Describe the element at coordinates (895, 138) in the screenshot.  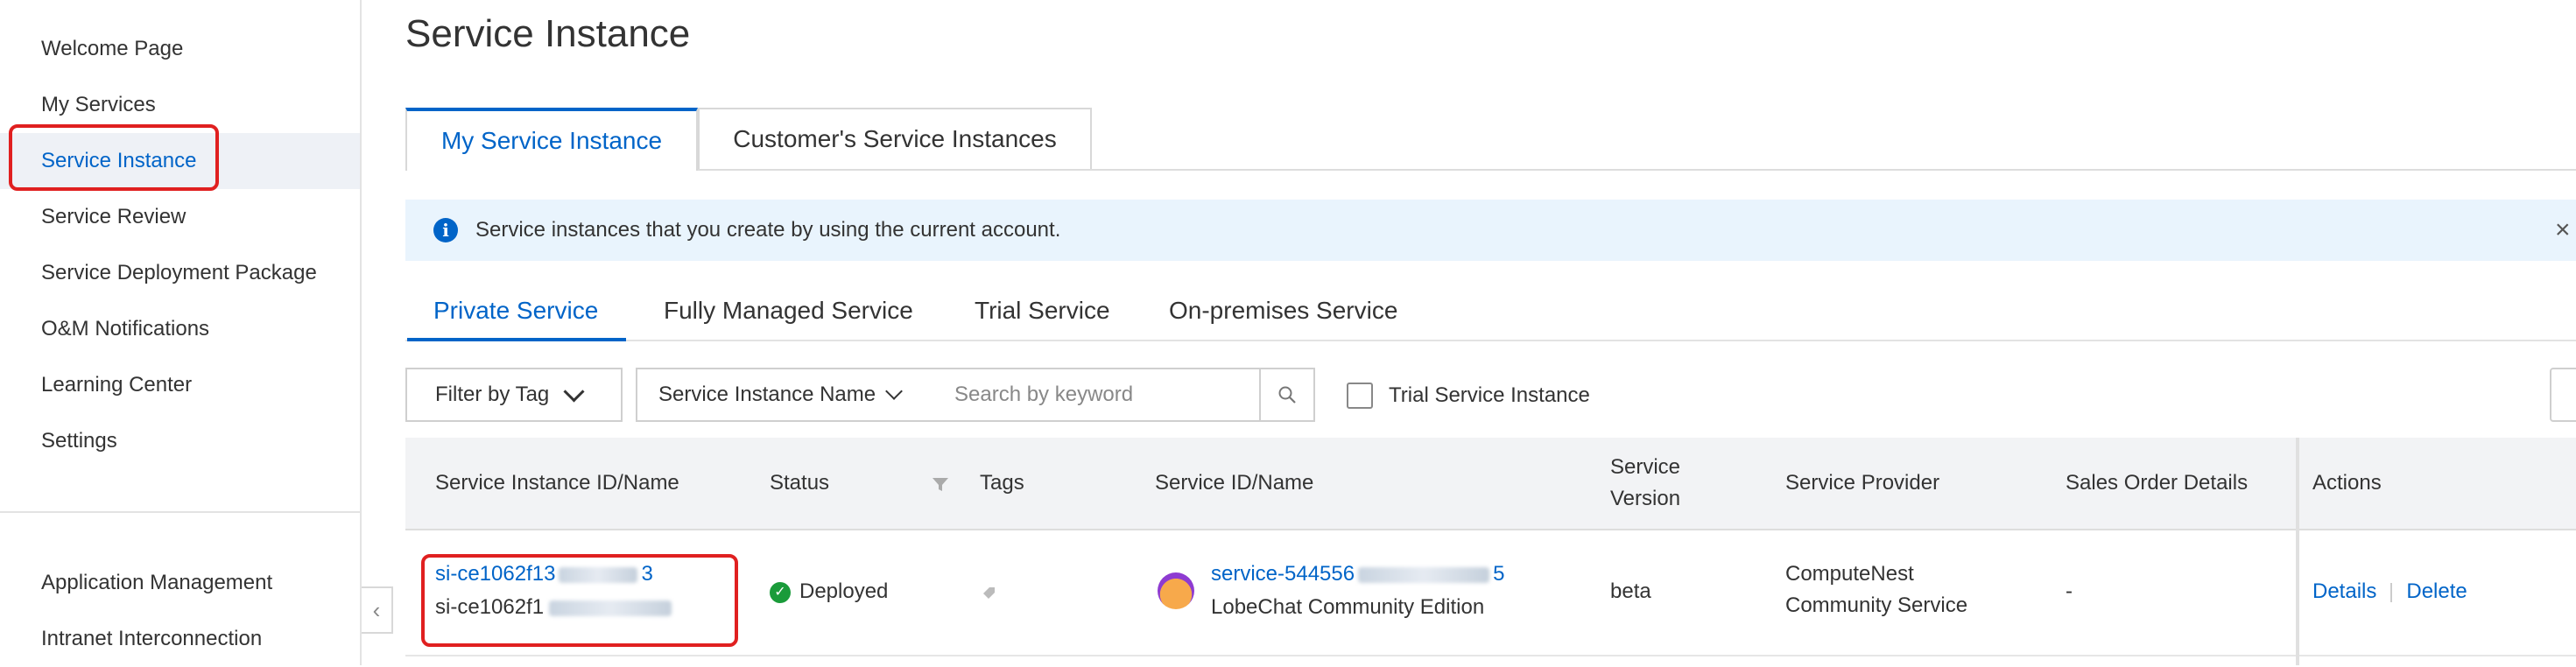
I see `tab-customers-service-instances: Customer's Service Instances` at that location.